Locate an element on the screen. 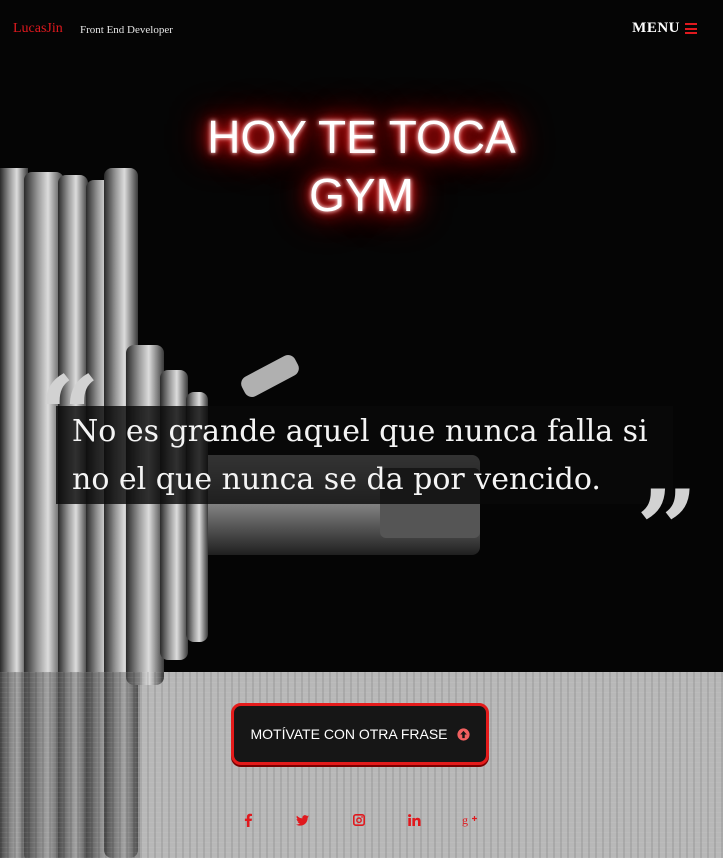 The width and height of the screenshot is (723, 858). svg-text: g is located at coordinates (465, 820).